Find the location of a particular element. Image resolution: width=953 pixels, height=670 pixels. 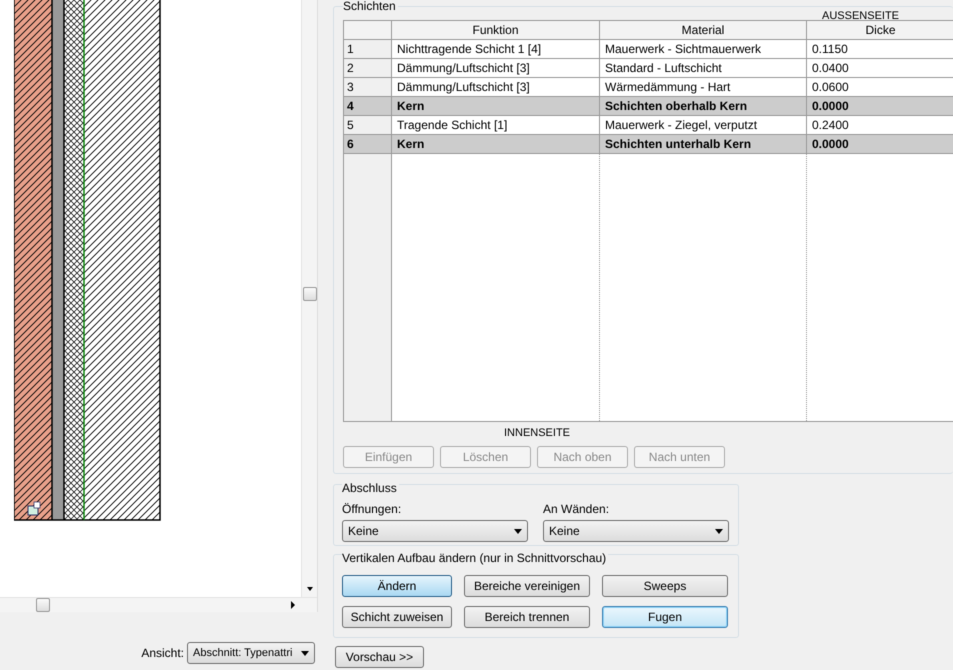

column-header: Material is located at coordinates (703, 30).